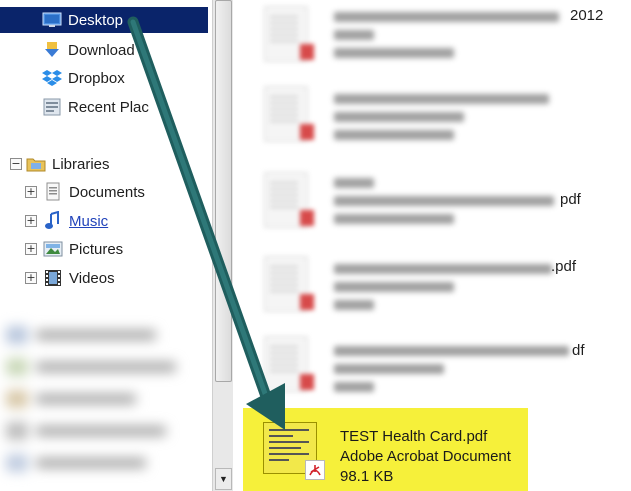 This screenshot has height=491, width=631. What do you see at coordinates (53, 278) in the screenshot?
I see `videos-icon` at bounding box center [53, 278].